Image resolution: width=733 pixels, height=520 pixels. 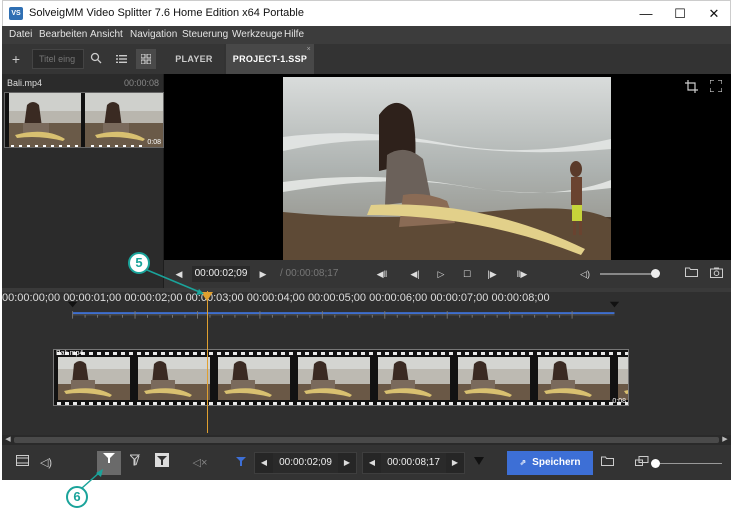 What do you see at coordinates (241, 463) in the screenshot?
I see `blue-marker-icon` at bounding box center [241, 463].